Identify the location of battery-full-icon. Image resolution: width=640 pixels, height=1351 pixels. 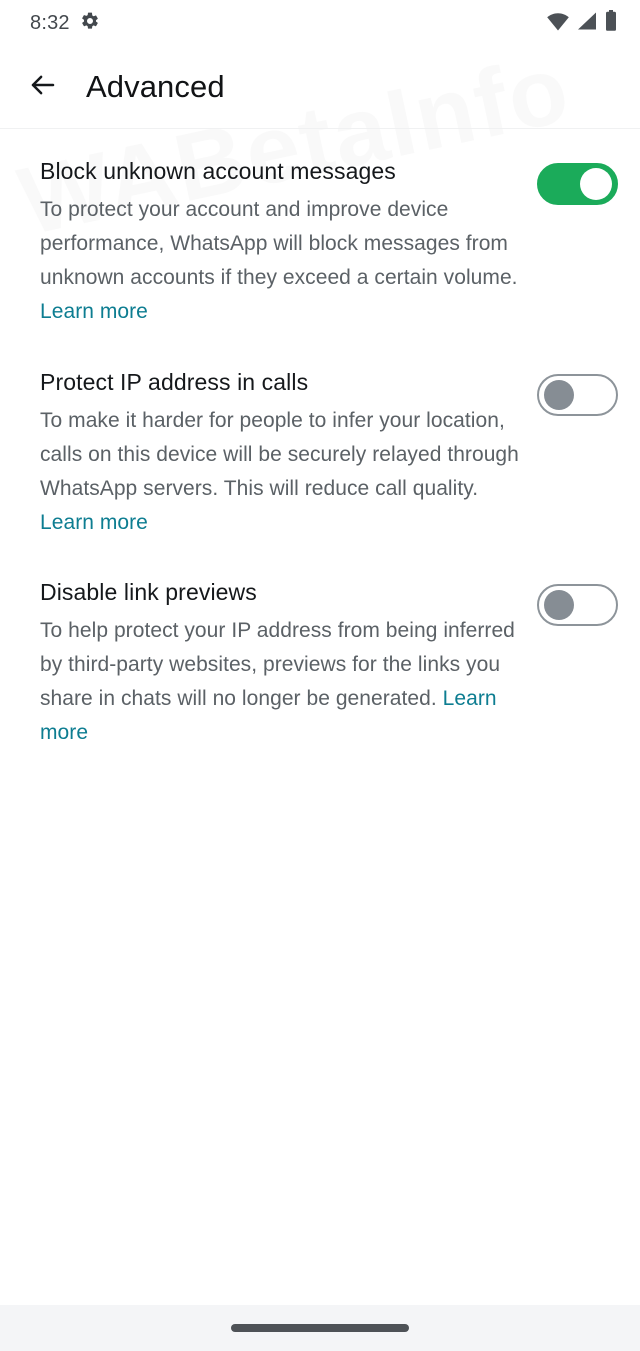
(611, 23).